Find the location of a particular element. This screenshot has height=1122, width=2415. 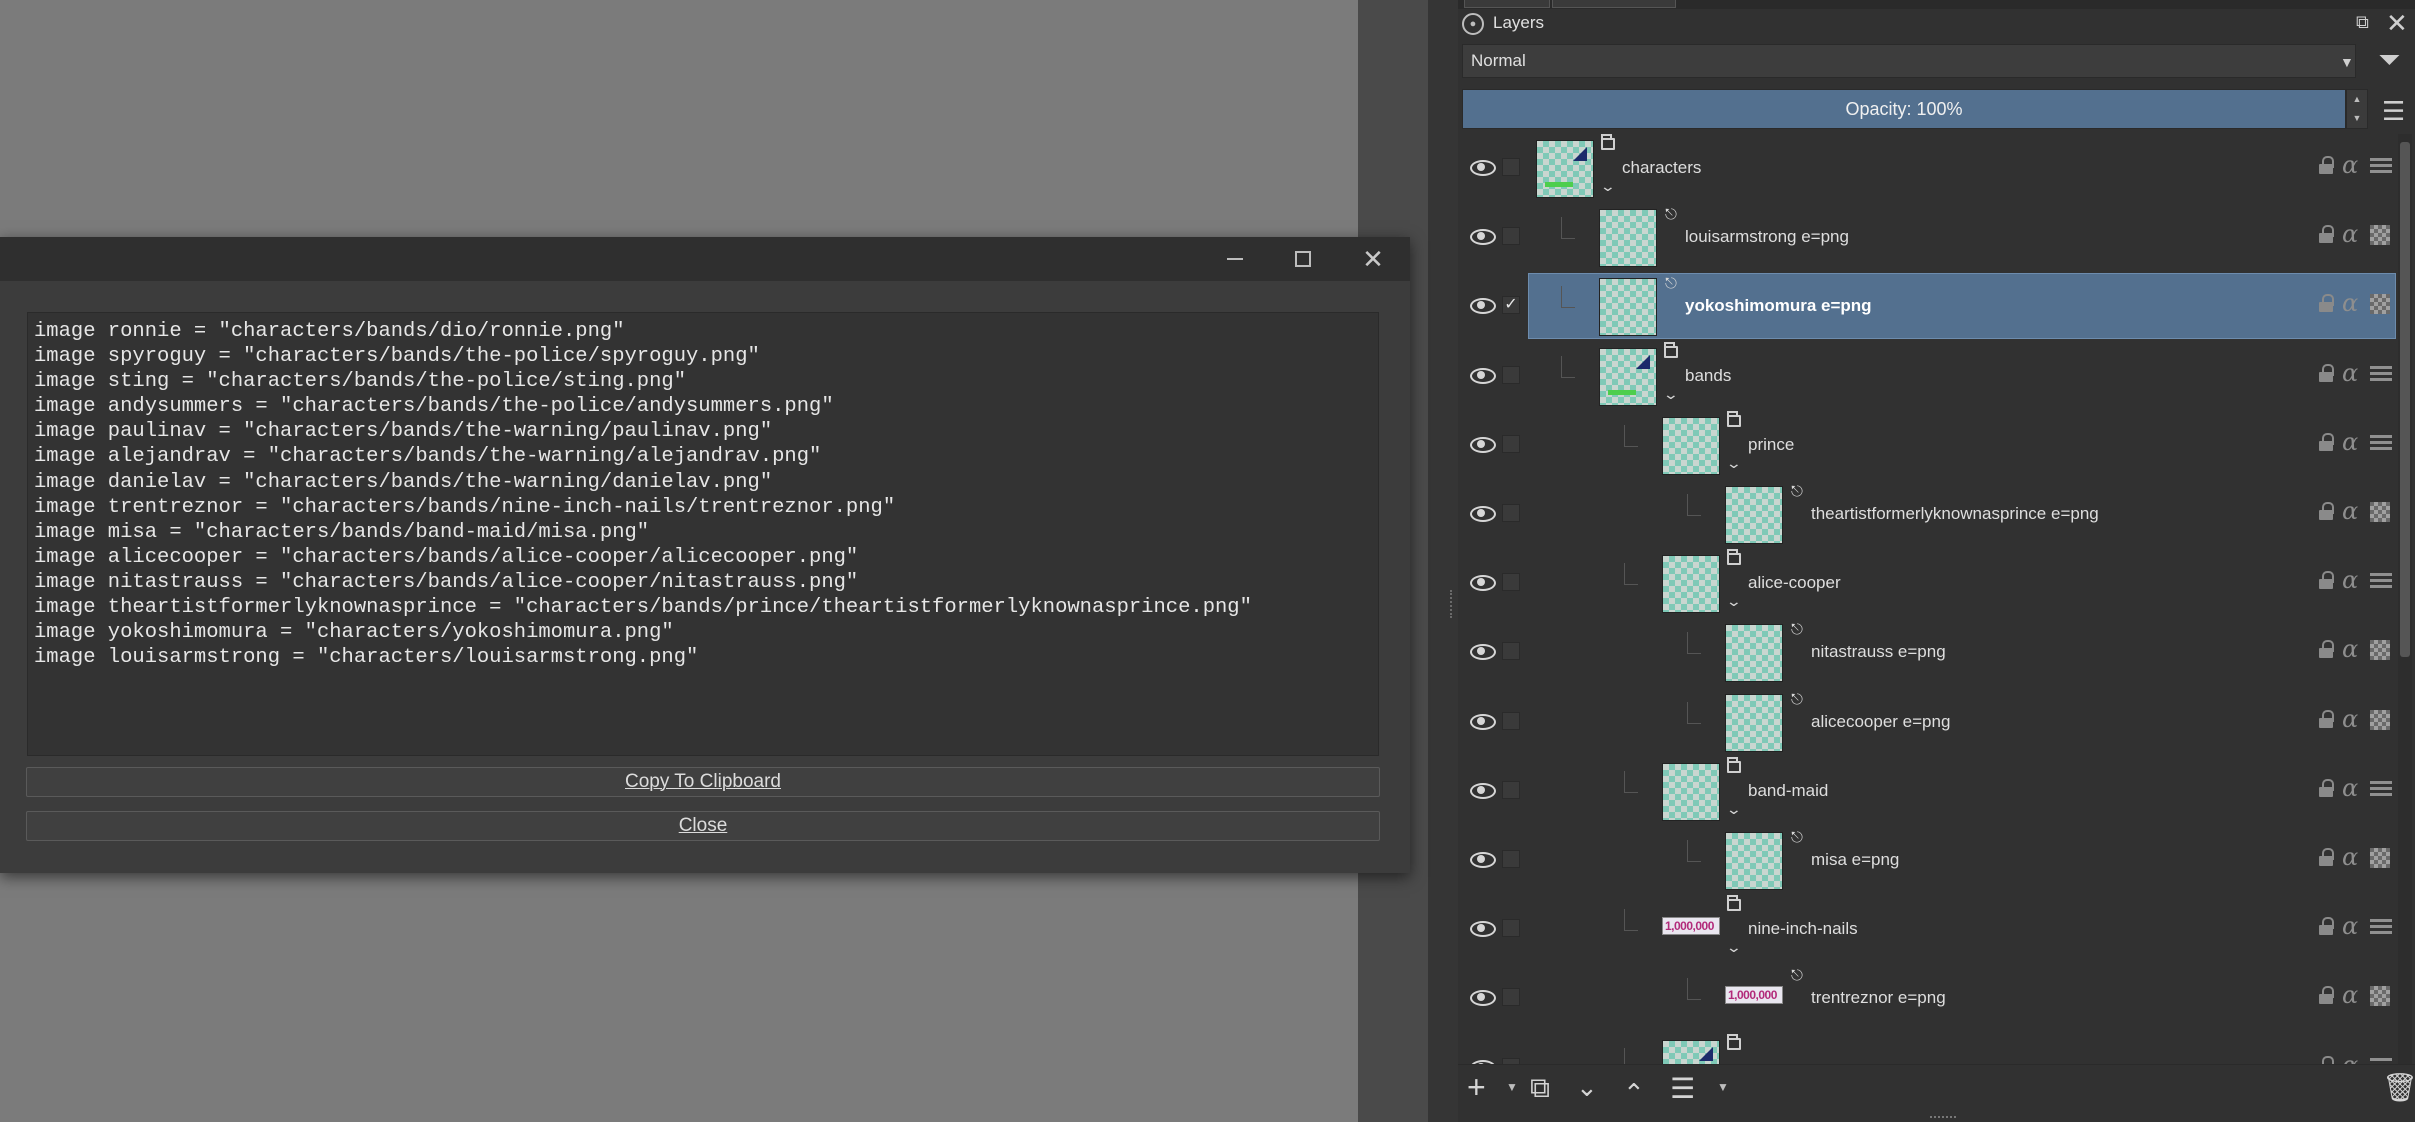

properties-dropdown-icon: ▼ is located at coordinates (1723, 1087).